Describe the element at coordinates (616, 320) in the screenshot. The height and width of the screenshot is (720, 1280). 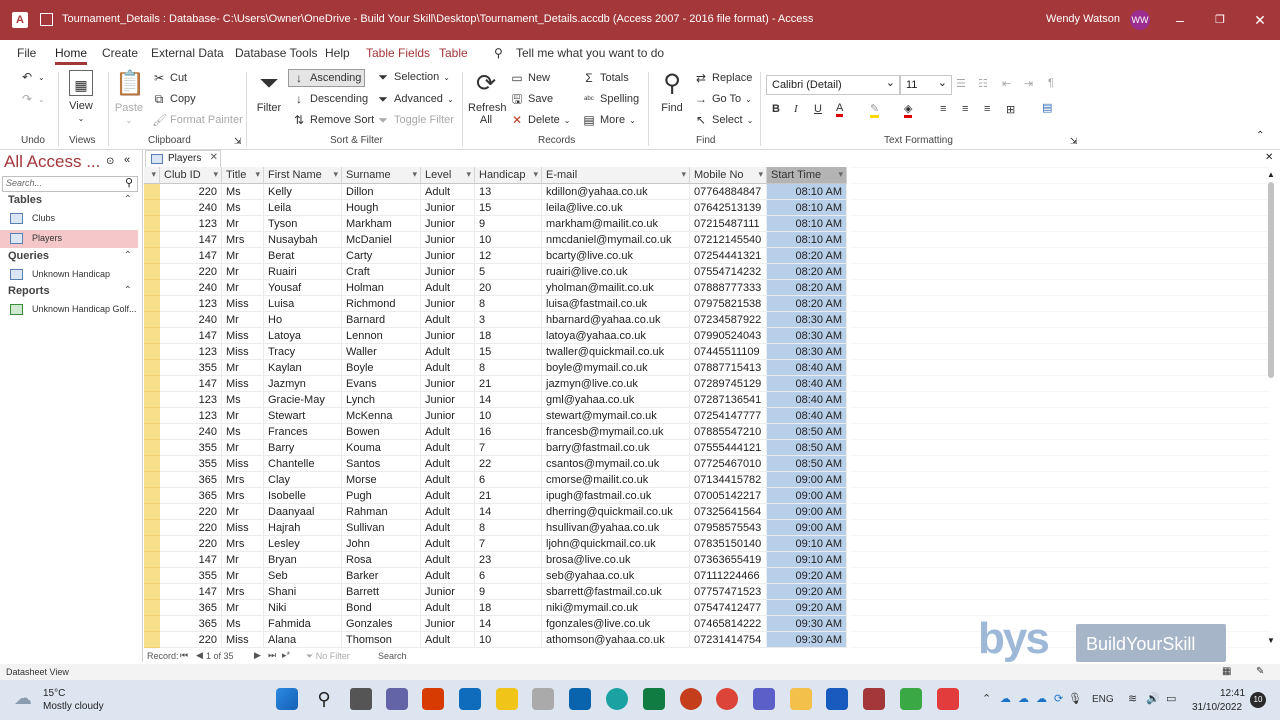
I see `cell-email: hbarnard@yahaa.co.uk` at that location.